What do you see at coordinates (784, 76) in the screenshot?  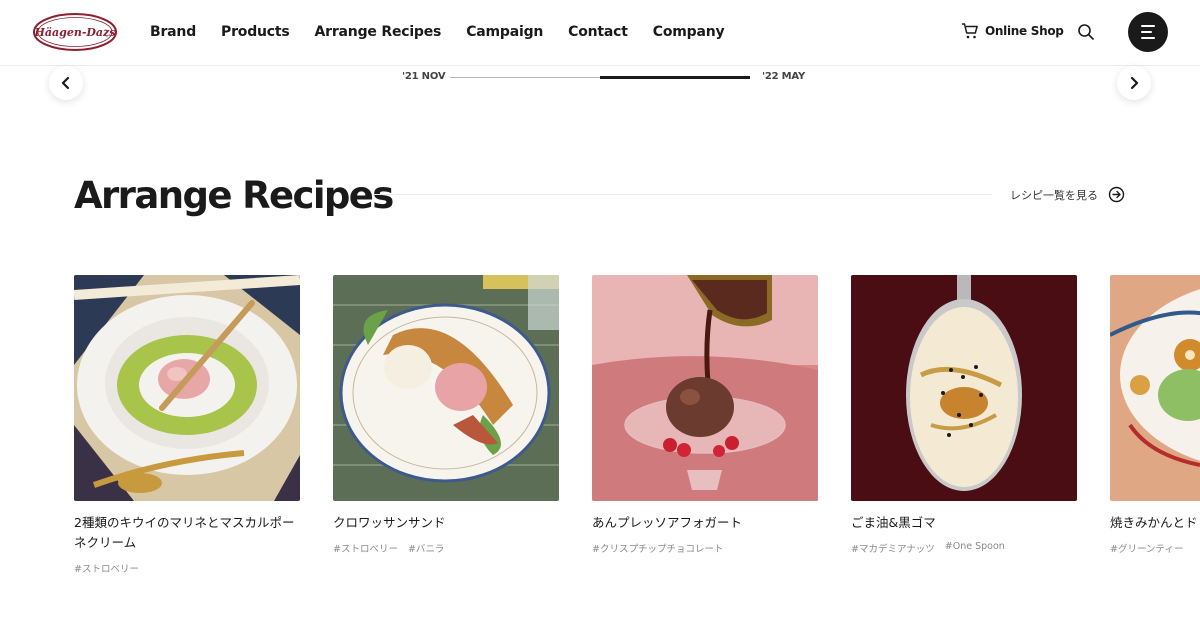 I see `carousel-end-date: '22 MAY` at bounding box center [784, 76].